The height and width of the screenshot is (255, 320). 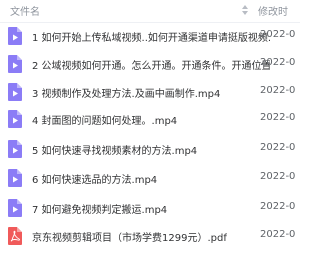 I want to click on file-name: 6 如何快速选品的方法.mp4, so click(x=94, y=178).